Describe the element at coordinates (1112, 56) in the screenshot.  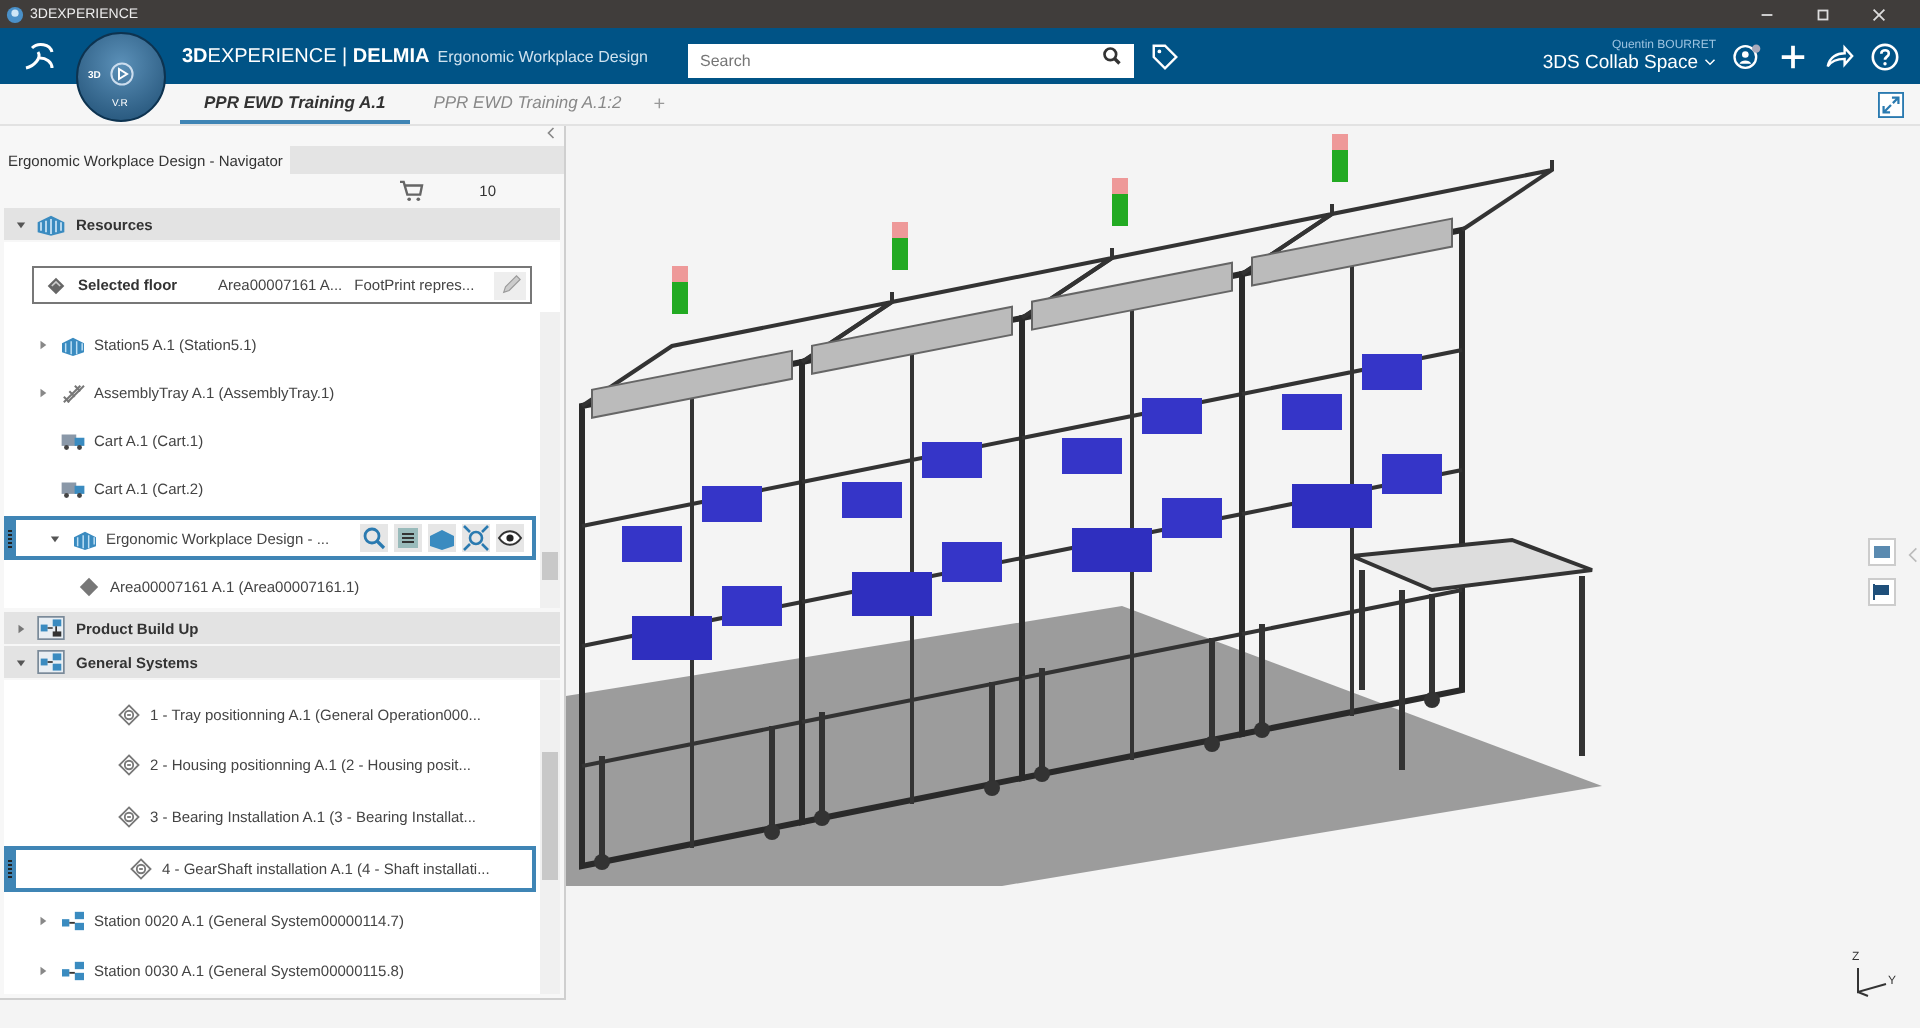
I see `search-icon` at that location.